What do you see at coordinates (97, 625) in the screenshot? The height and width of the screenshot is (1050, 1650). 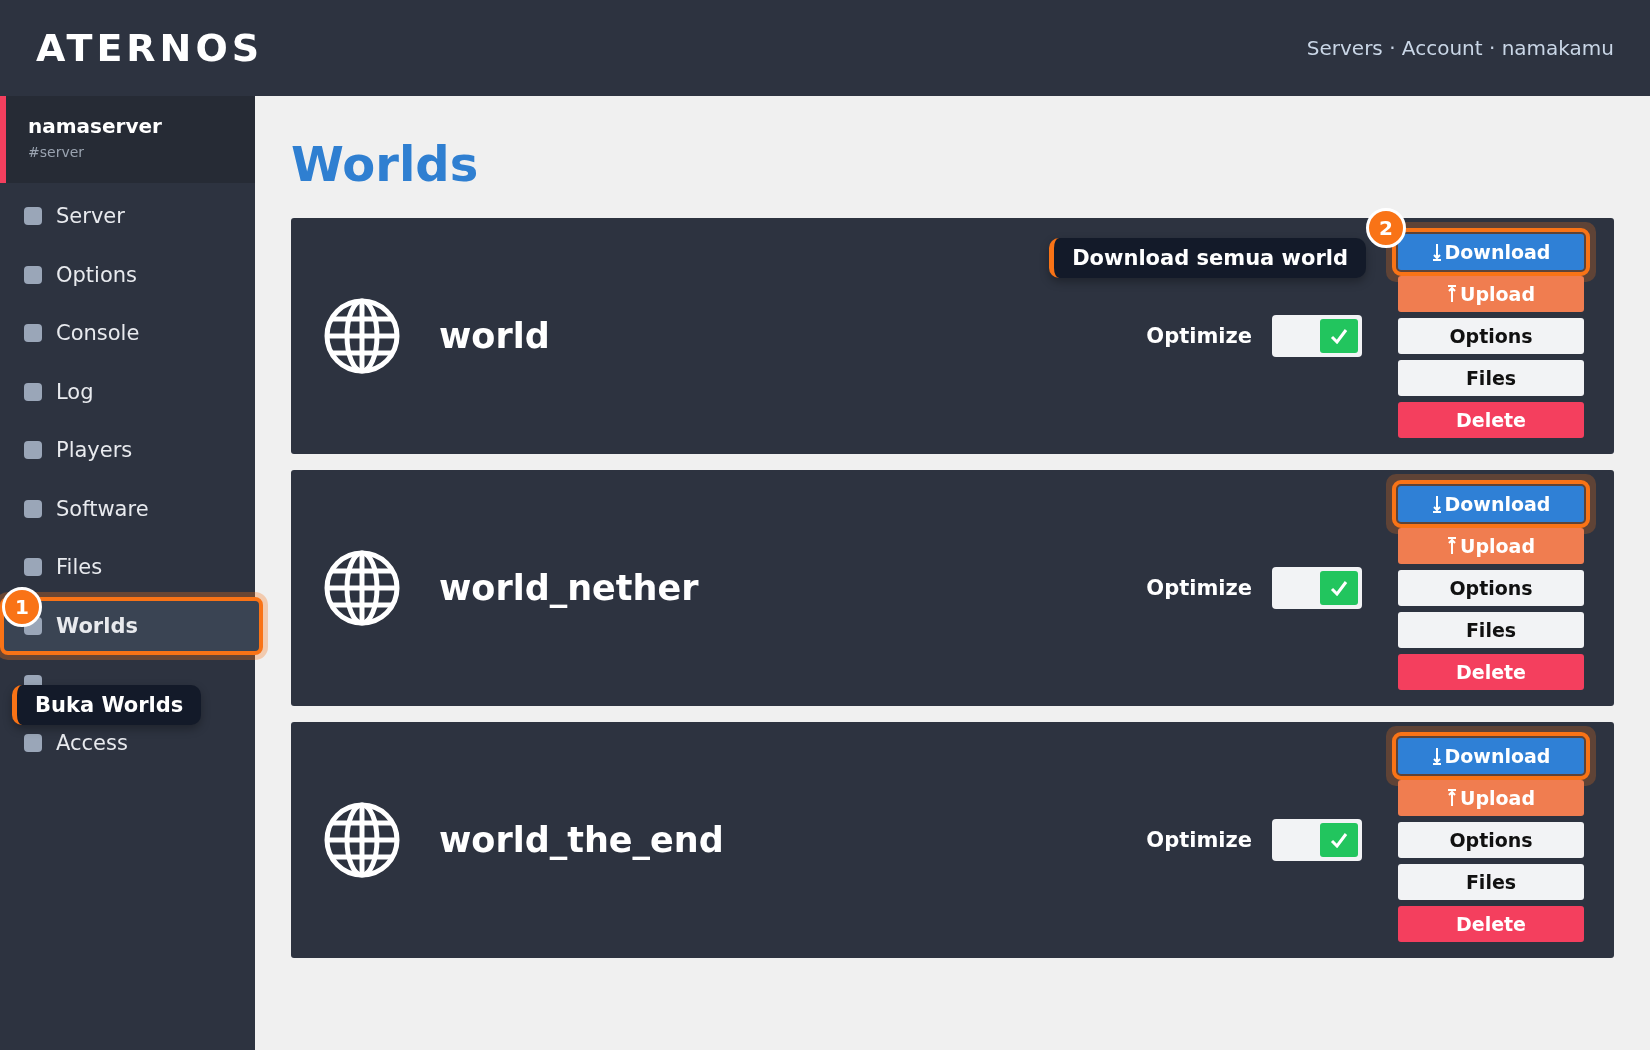 I see `sidebar-item-label: Worlds` at bounding box center [97, 625].